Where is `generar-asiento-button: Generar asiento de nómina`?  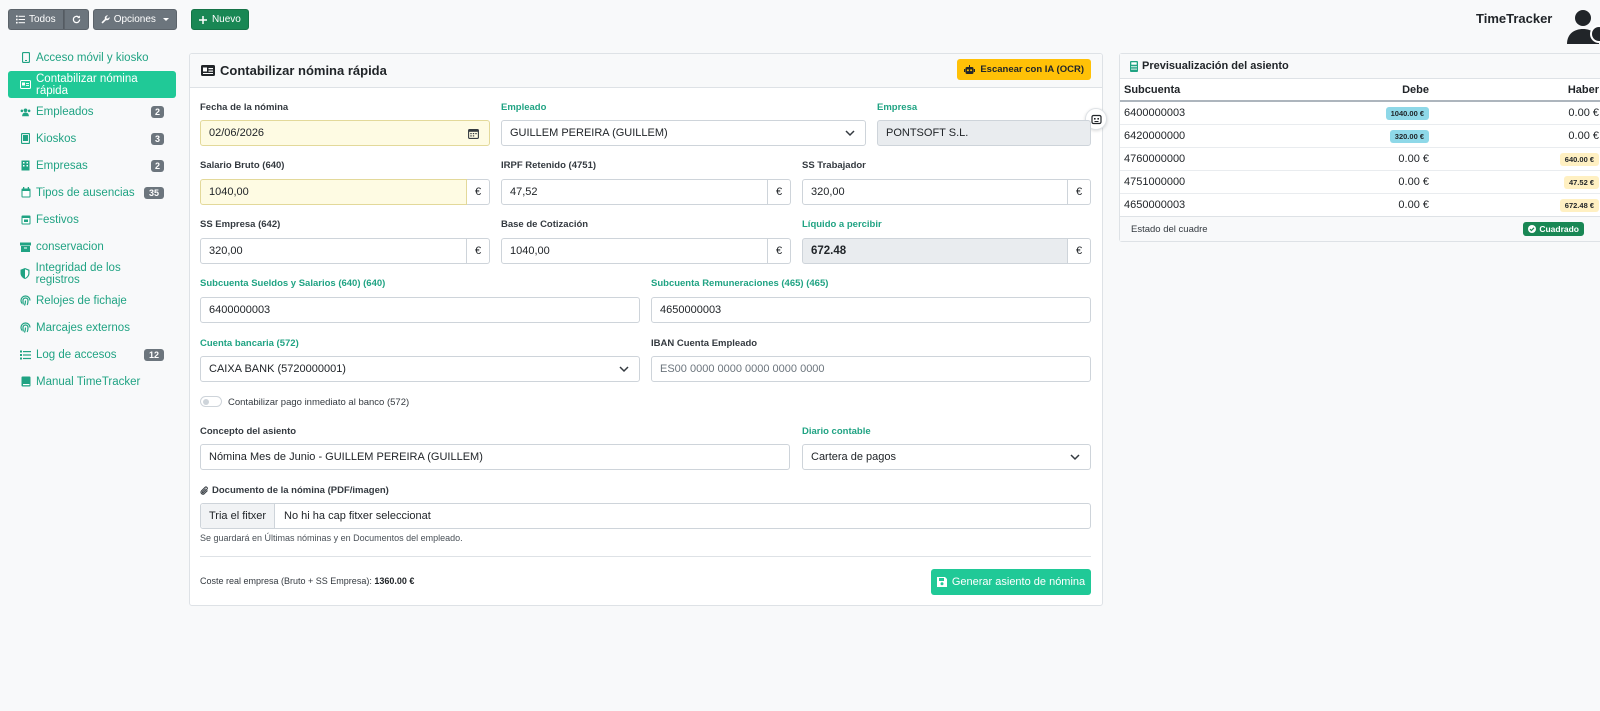
generar-asiento-button: Generar asiento de nómina is located at coordinates (1011, 582).